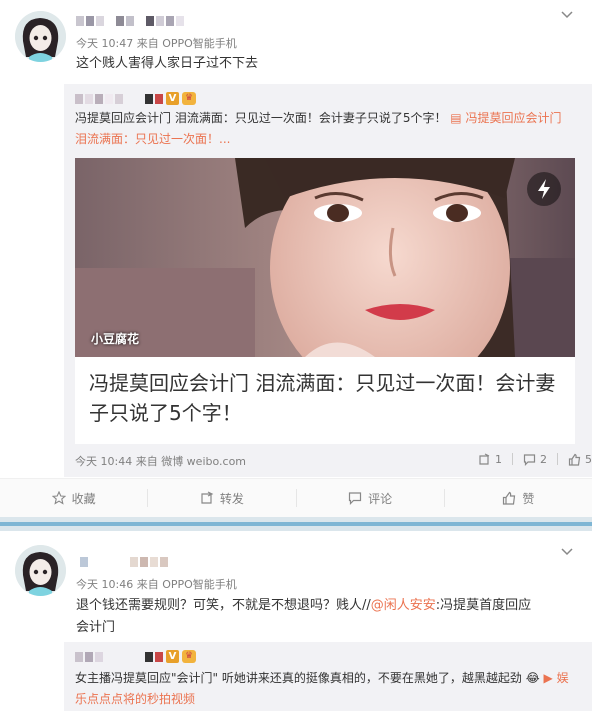 The image size is (592, 711). I want to click on mention-link: @闲人安安, so click(403, 605).